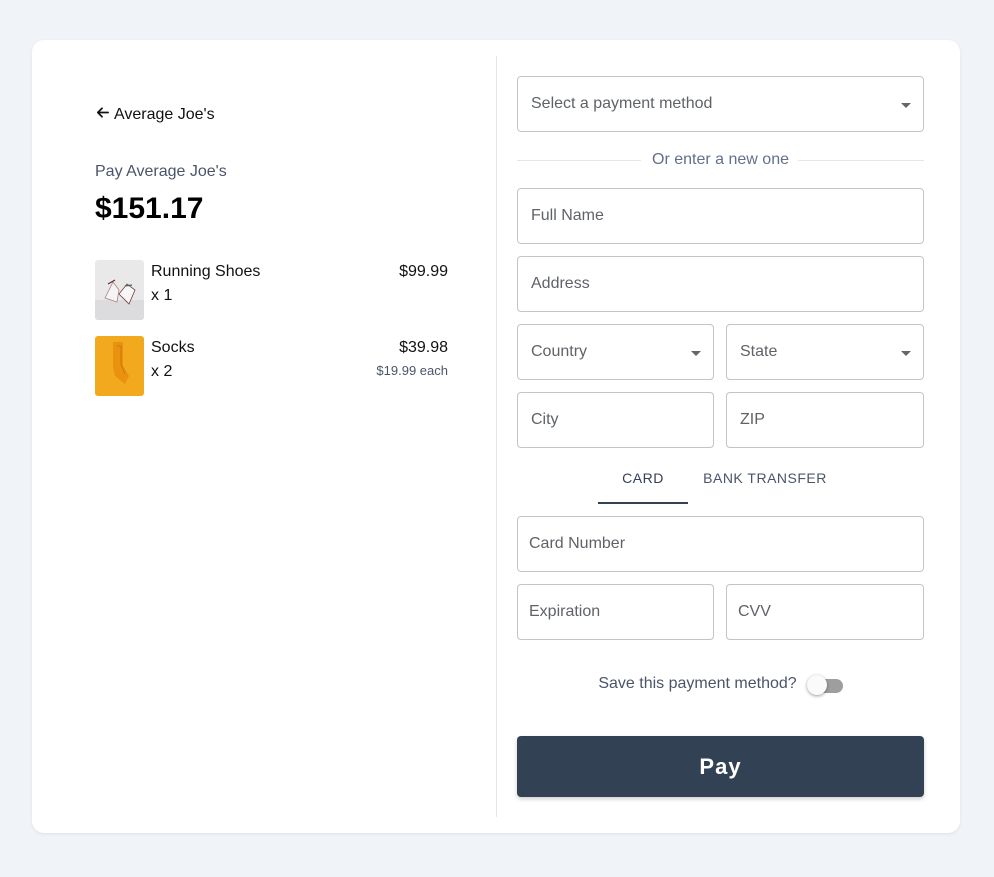  Describe the element at coordinates (412, 370) in the screenshot. I see `item-unit-price: $19.99 each` at that location.